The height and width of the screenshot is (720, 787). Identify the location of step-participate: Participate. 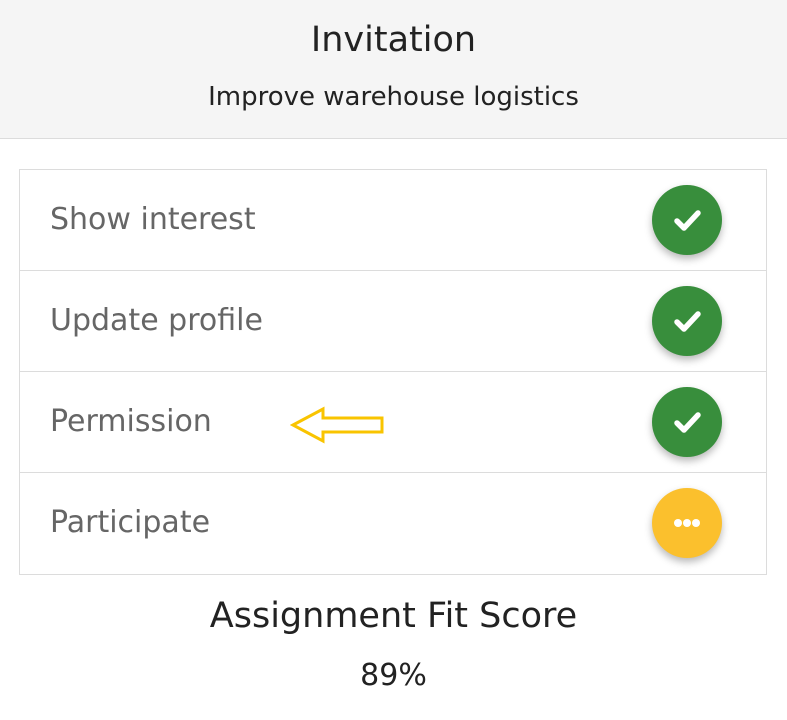
(393, 523).